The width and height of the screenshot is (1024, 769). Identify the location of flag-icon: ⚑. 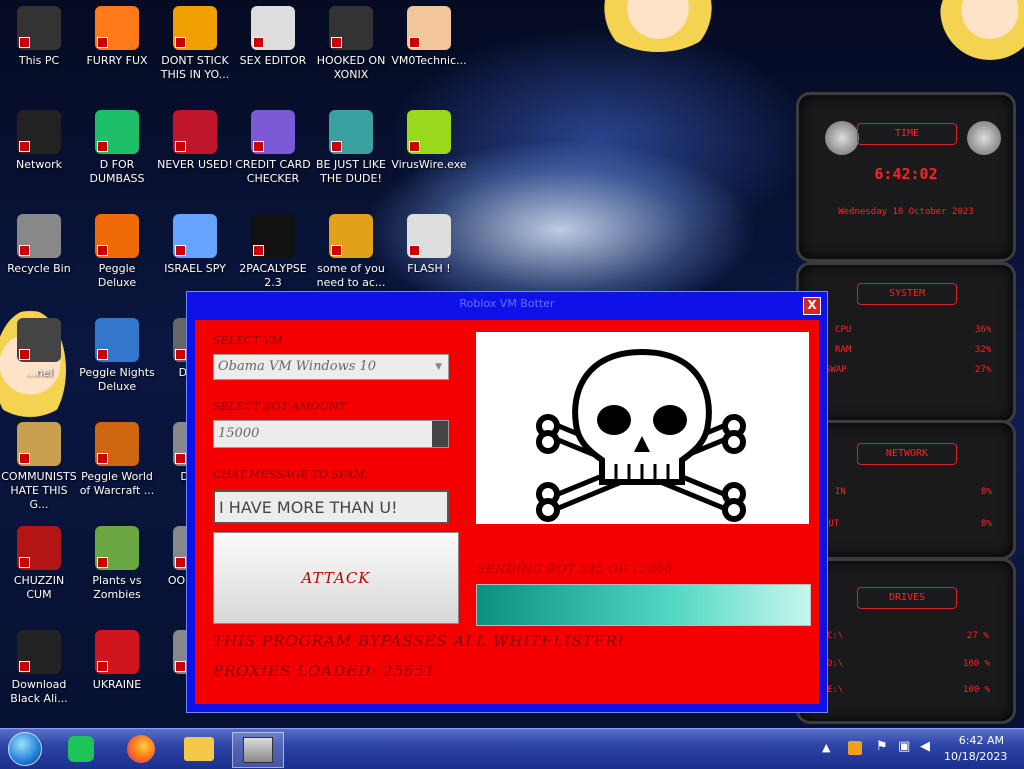
(882, 746).